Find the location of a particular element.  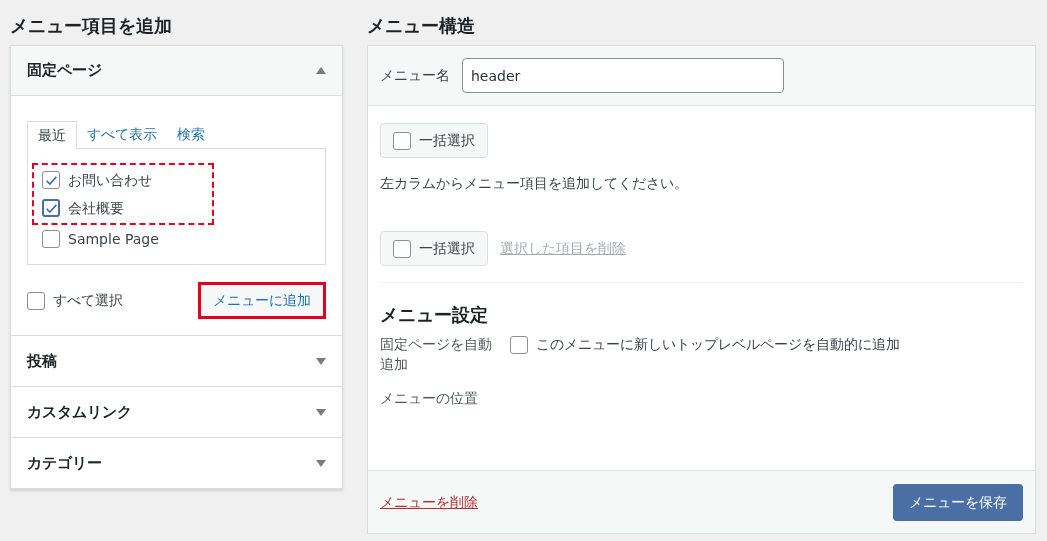

panel-heading: メニュー構造 is located at coordinates (421, 25).